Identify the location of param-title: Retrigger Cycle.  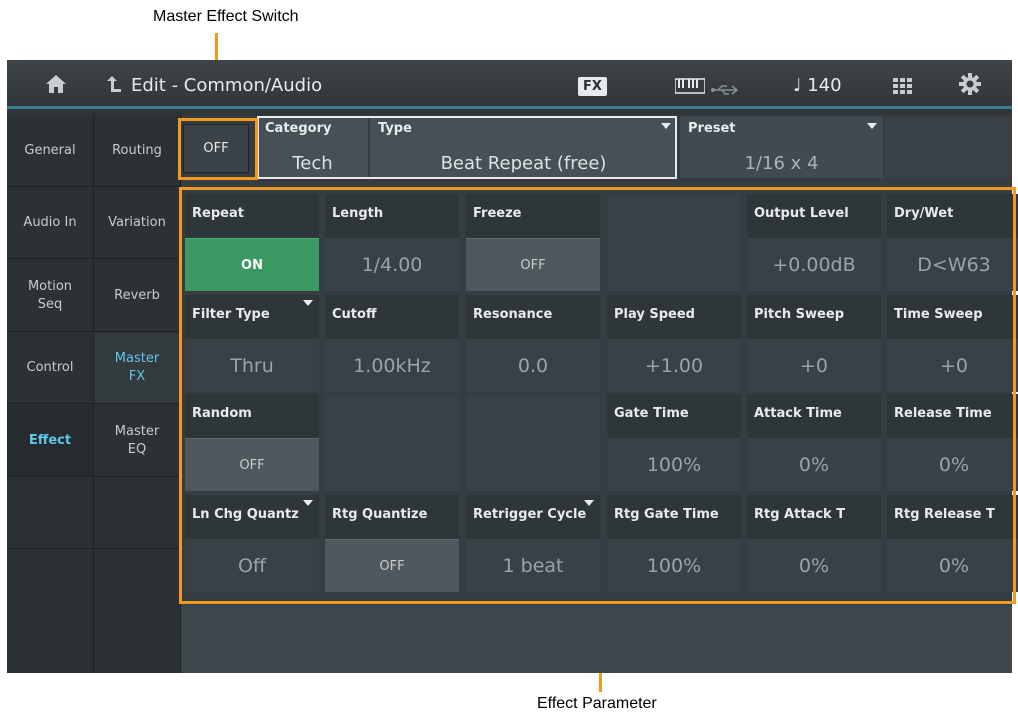
(533, 517).